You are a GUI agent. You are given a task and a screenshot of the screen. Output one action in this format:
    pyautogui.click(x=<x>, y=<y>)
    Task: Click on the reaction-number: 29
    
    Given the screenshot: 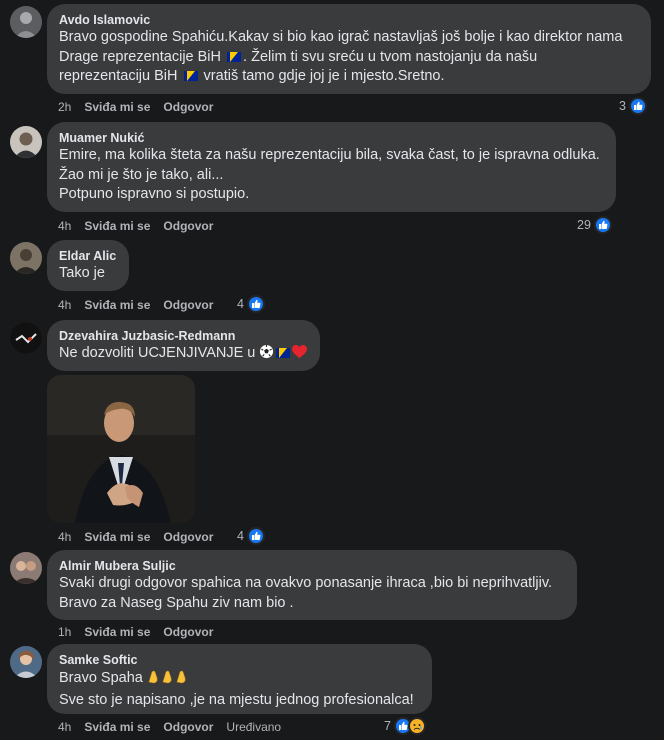 What is the action you would take?
    pyautogui.click(x=584, y=225)
    